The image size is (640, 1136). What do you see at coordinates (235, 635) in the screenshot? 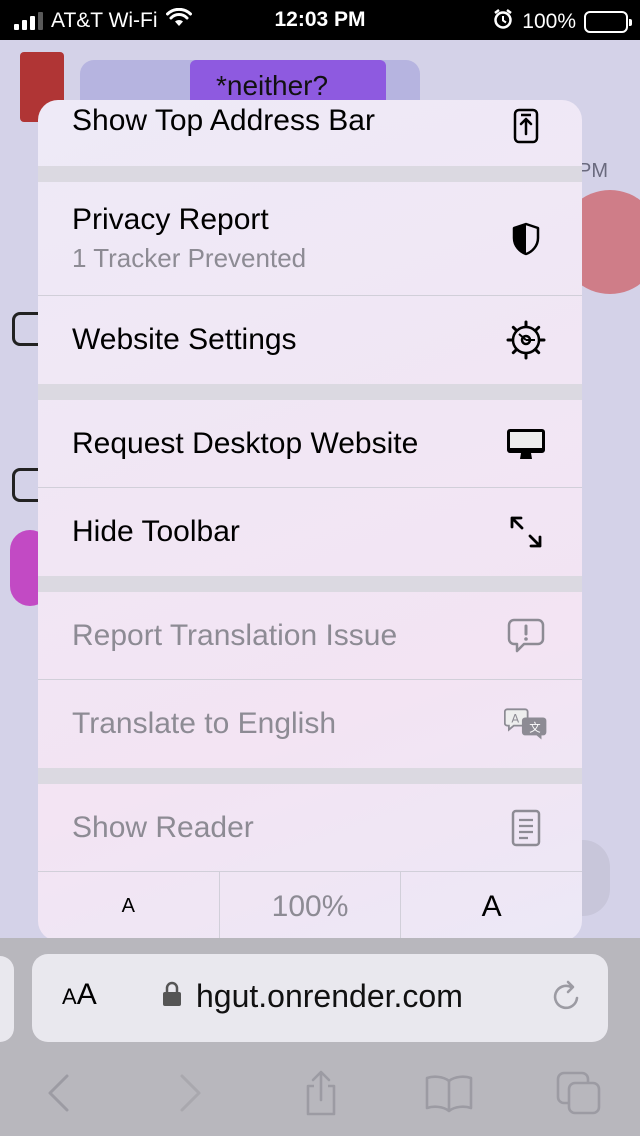
I see `menu-item-label: Report Translation Issue` at bounding box center [235, 635].